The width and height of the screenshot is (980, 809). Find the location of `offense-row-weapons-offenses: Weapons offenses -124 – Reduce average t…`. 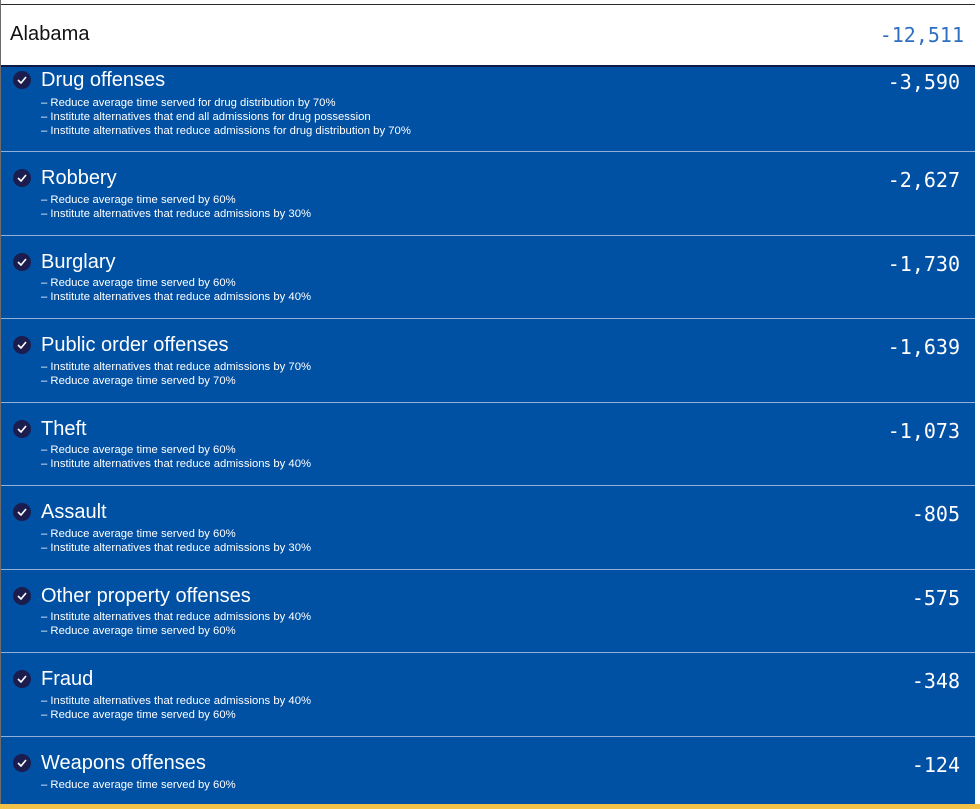

offense-row-weapons-offenses: Weapons offenses -124 – Reduce average t… is located at coordinates (488, 770).